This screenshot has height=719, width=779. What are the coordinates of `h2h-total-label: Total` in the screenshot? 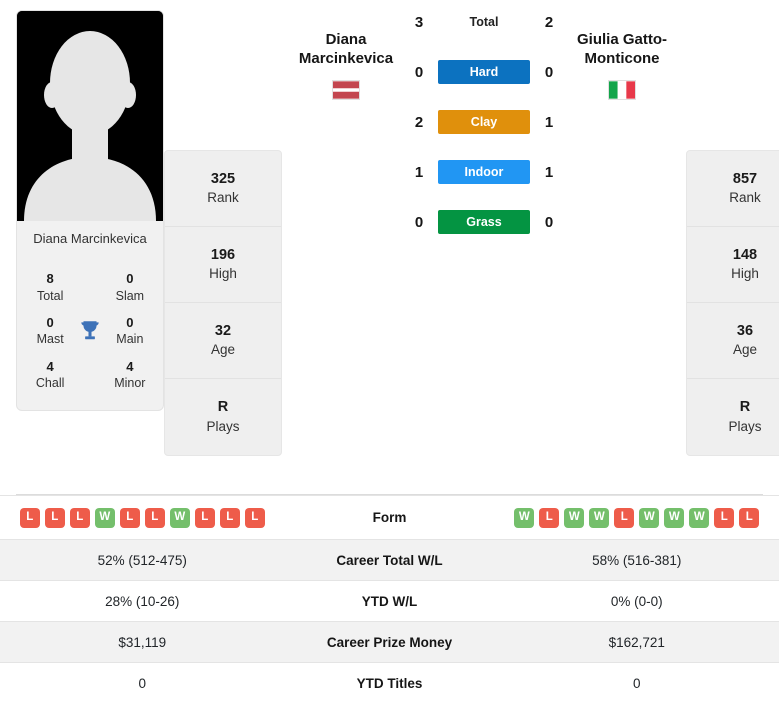 It's located at (484, 22).